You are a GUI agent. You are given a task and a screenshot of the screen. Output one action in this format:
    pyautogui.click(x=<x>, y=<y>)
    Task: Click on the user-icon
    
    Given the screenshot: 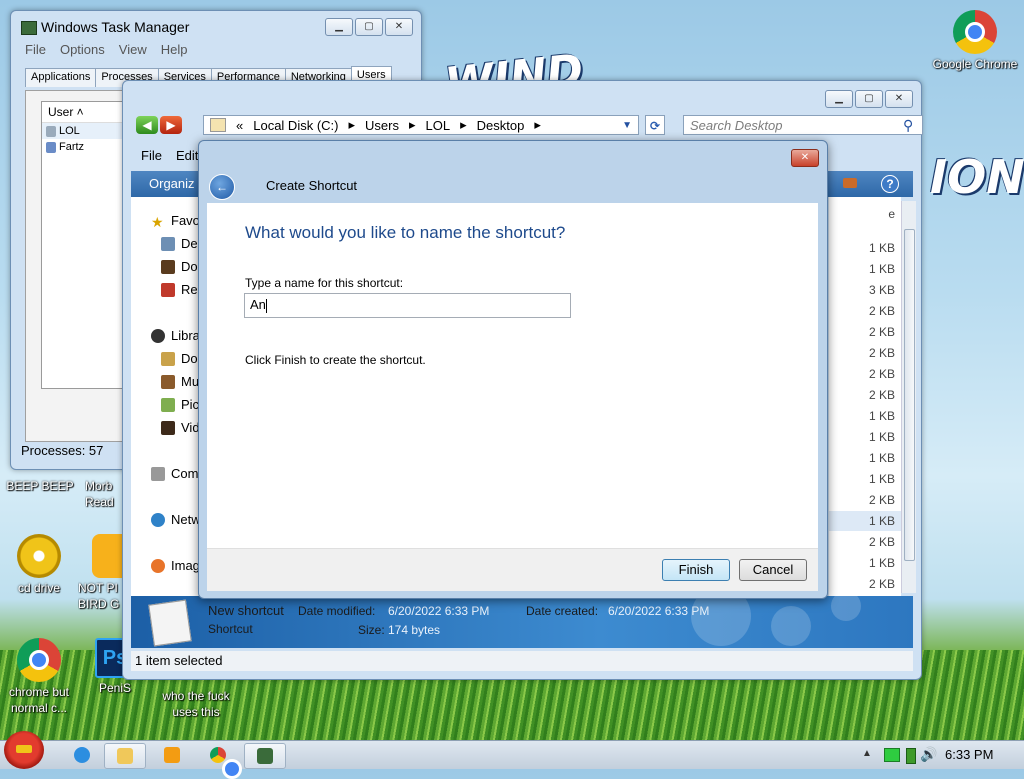 What is the action you would take?
    pyautogui.click(x=51, y=147)
    